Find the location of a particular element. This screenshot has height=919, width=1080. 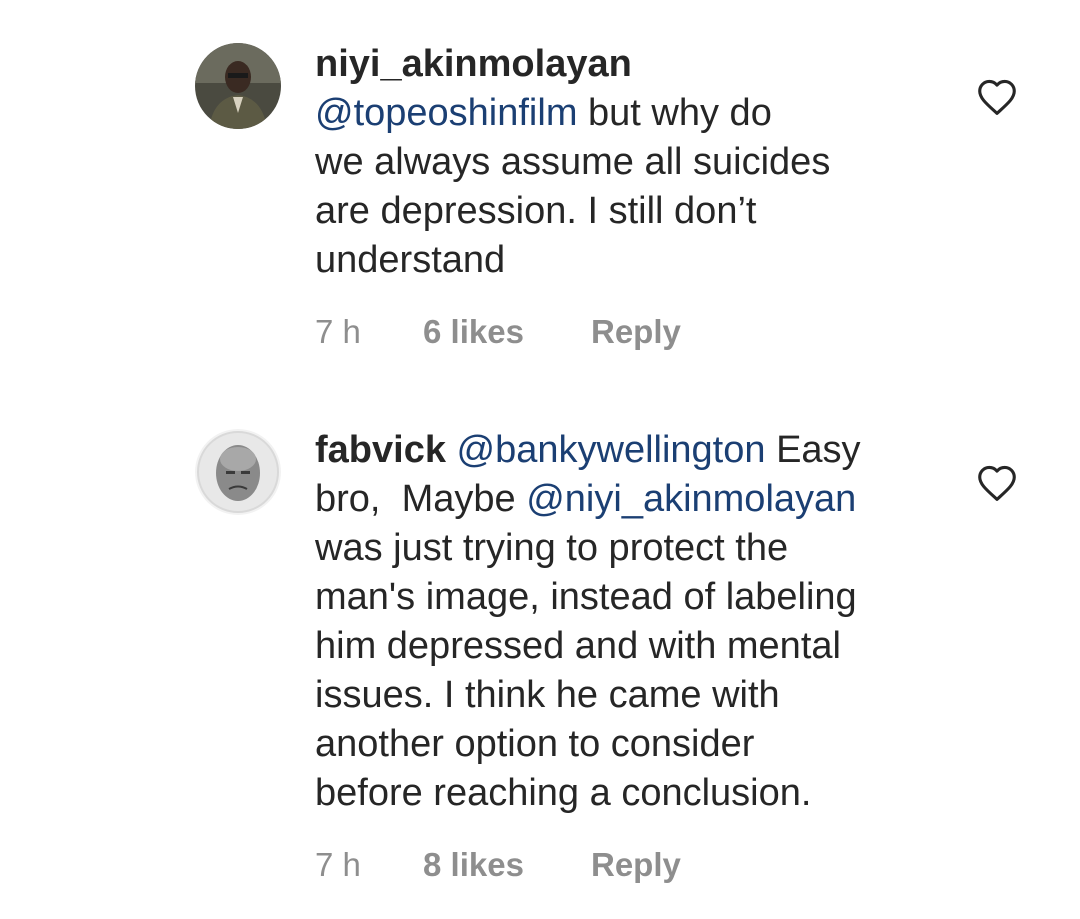

mention-link: @bankywellington is located at coordinates (611, 450).